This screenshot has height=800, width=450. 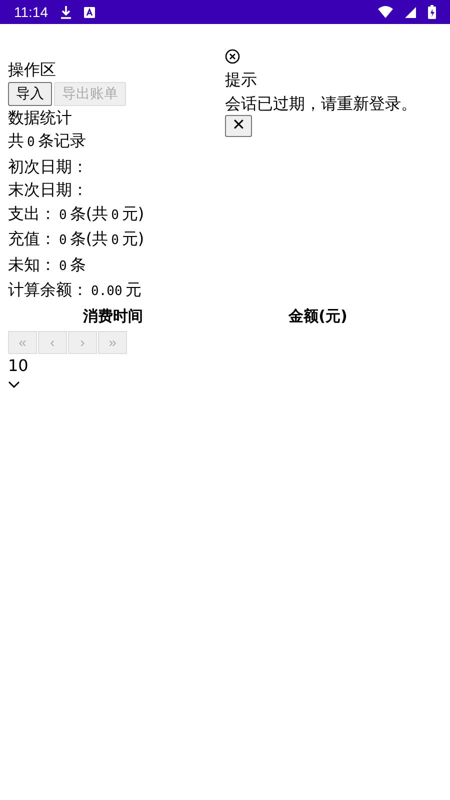 I want to click on notice-message: 会话已过期，请重新登录。, so click(x=321, y=103).